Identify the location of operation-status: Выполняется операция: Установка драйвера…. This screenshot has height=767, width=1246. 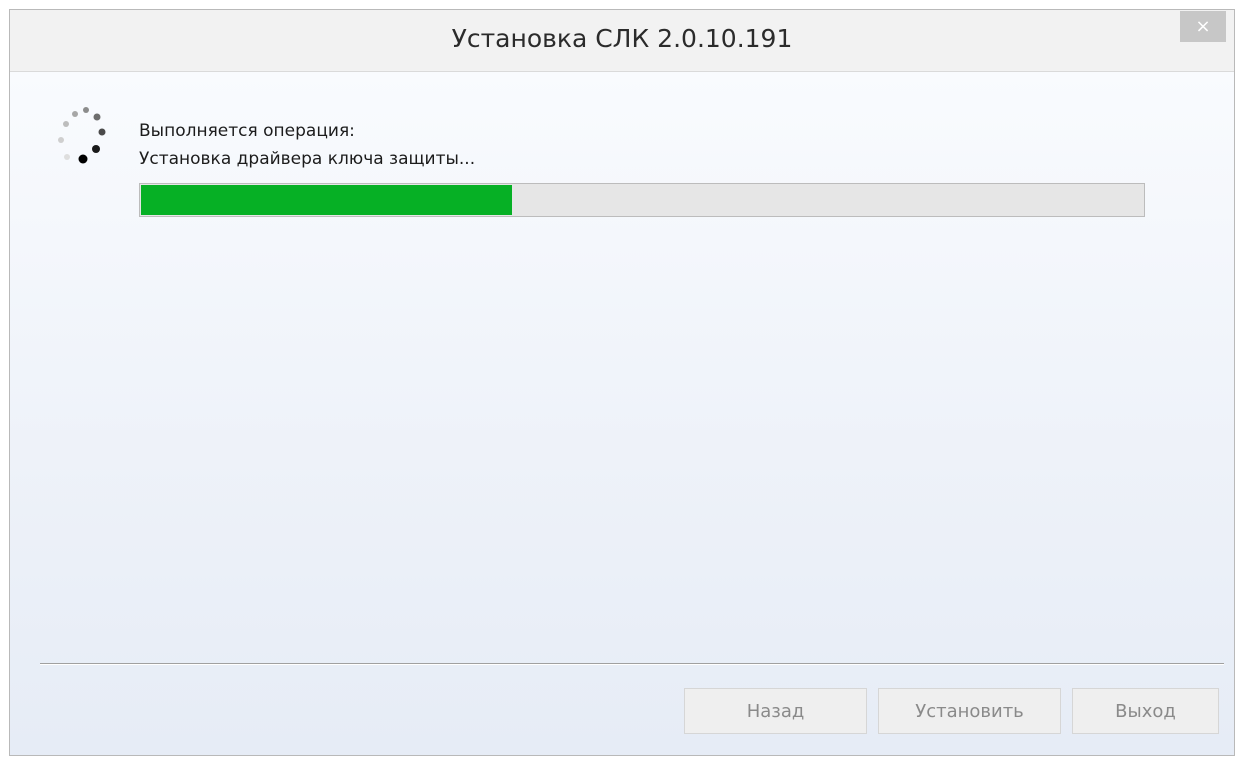
(307, 145).